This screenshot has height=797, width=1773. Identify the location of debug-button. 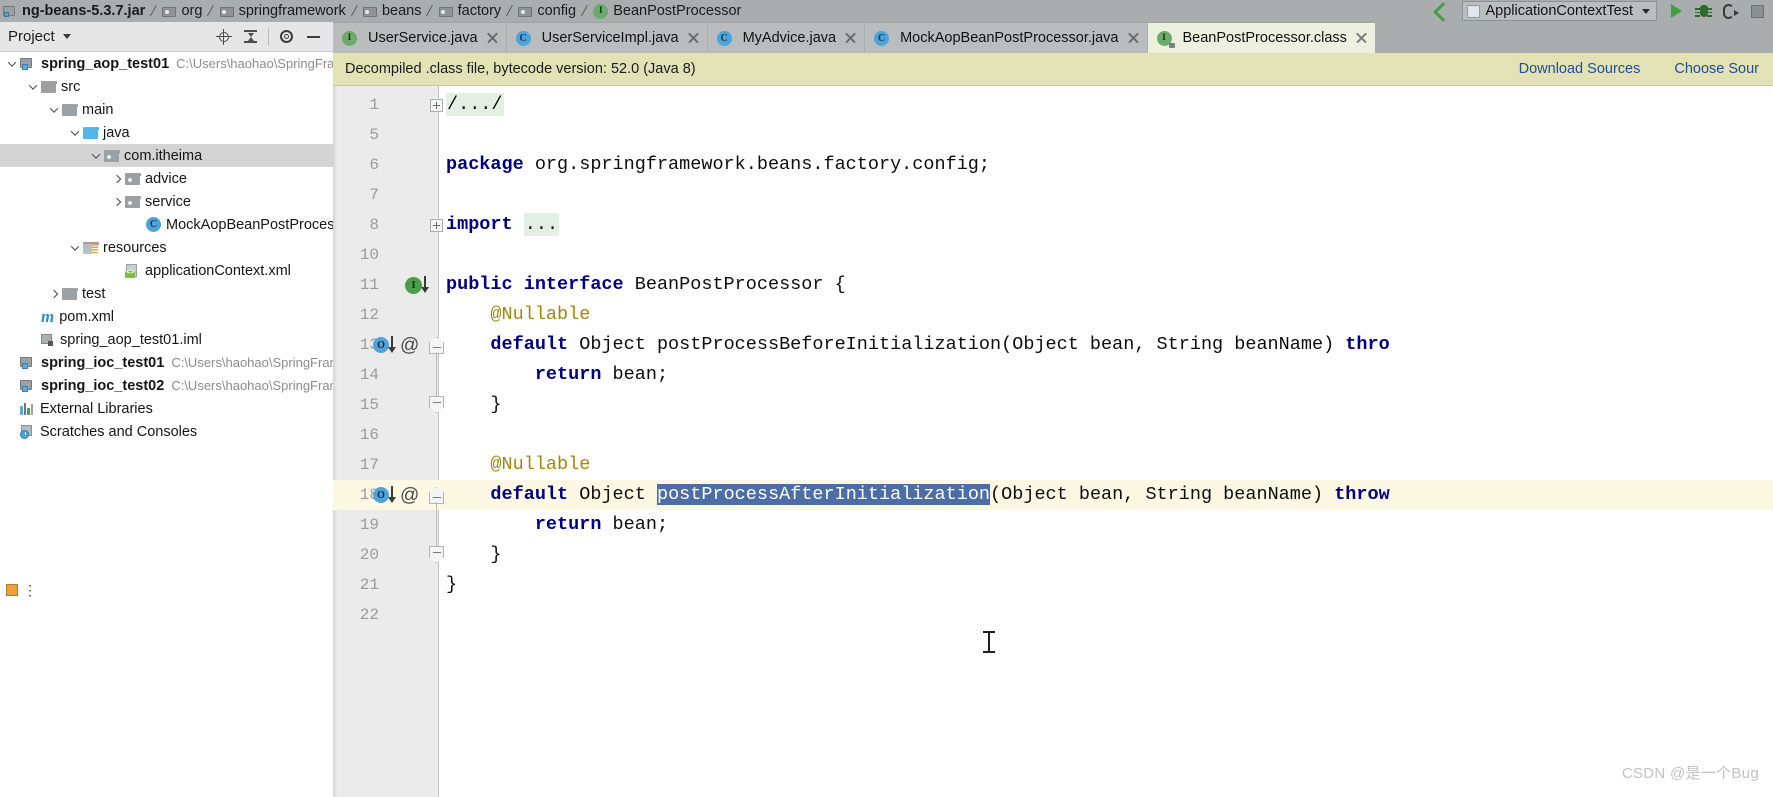
(1703, 11).